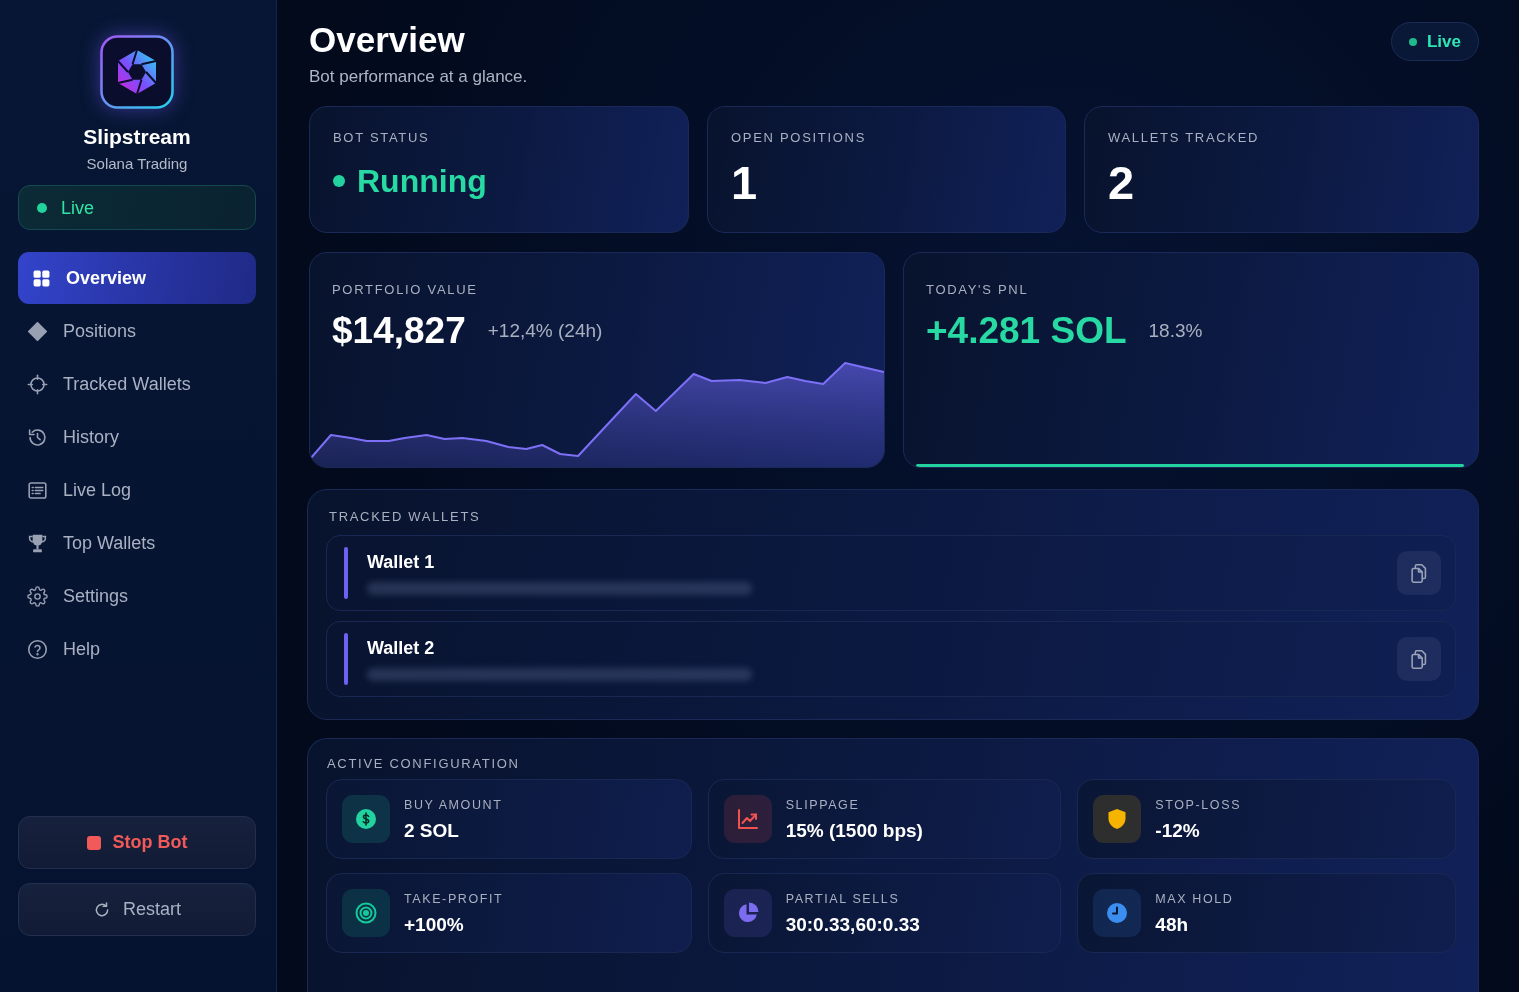 Image resolution: width=1519 pixels, height=992 pixels. Describe the element at coordinates (434, 924) in the screenshot. I see `config-value: +100%` at that location.